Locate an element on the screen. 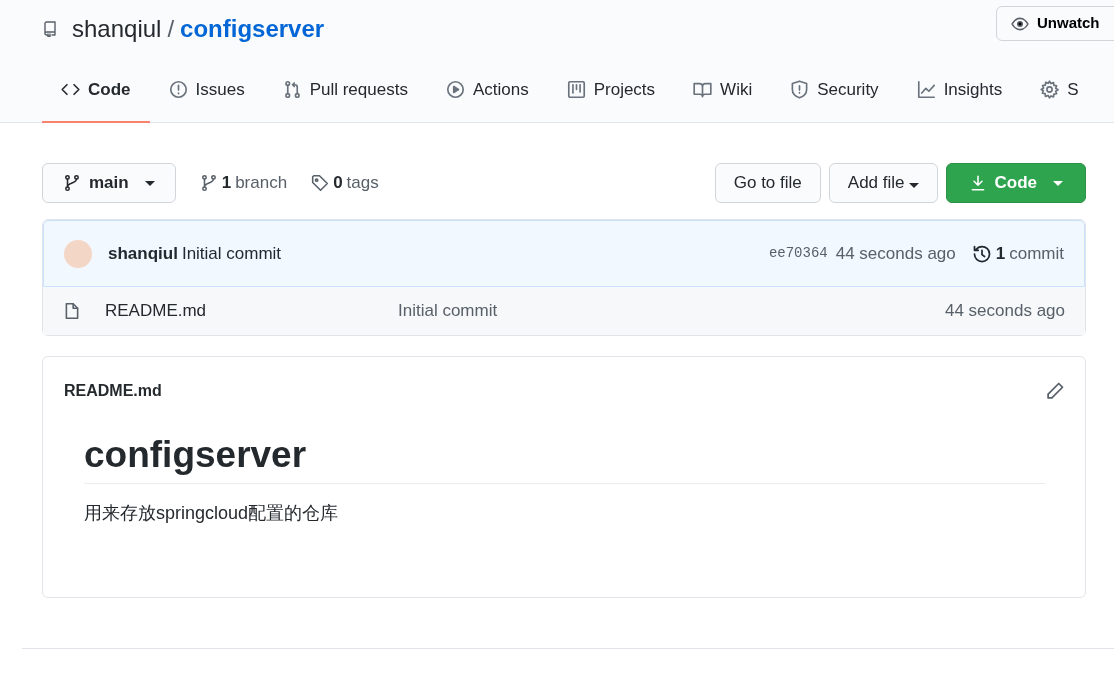 This screenshot has width=1114, height=673. repository-icon is located at coordinates (50, 29).